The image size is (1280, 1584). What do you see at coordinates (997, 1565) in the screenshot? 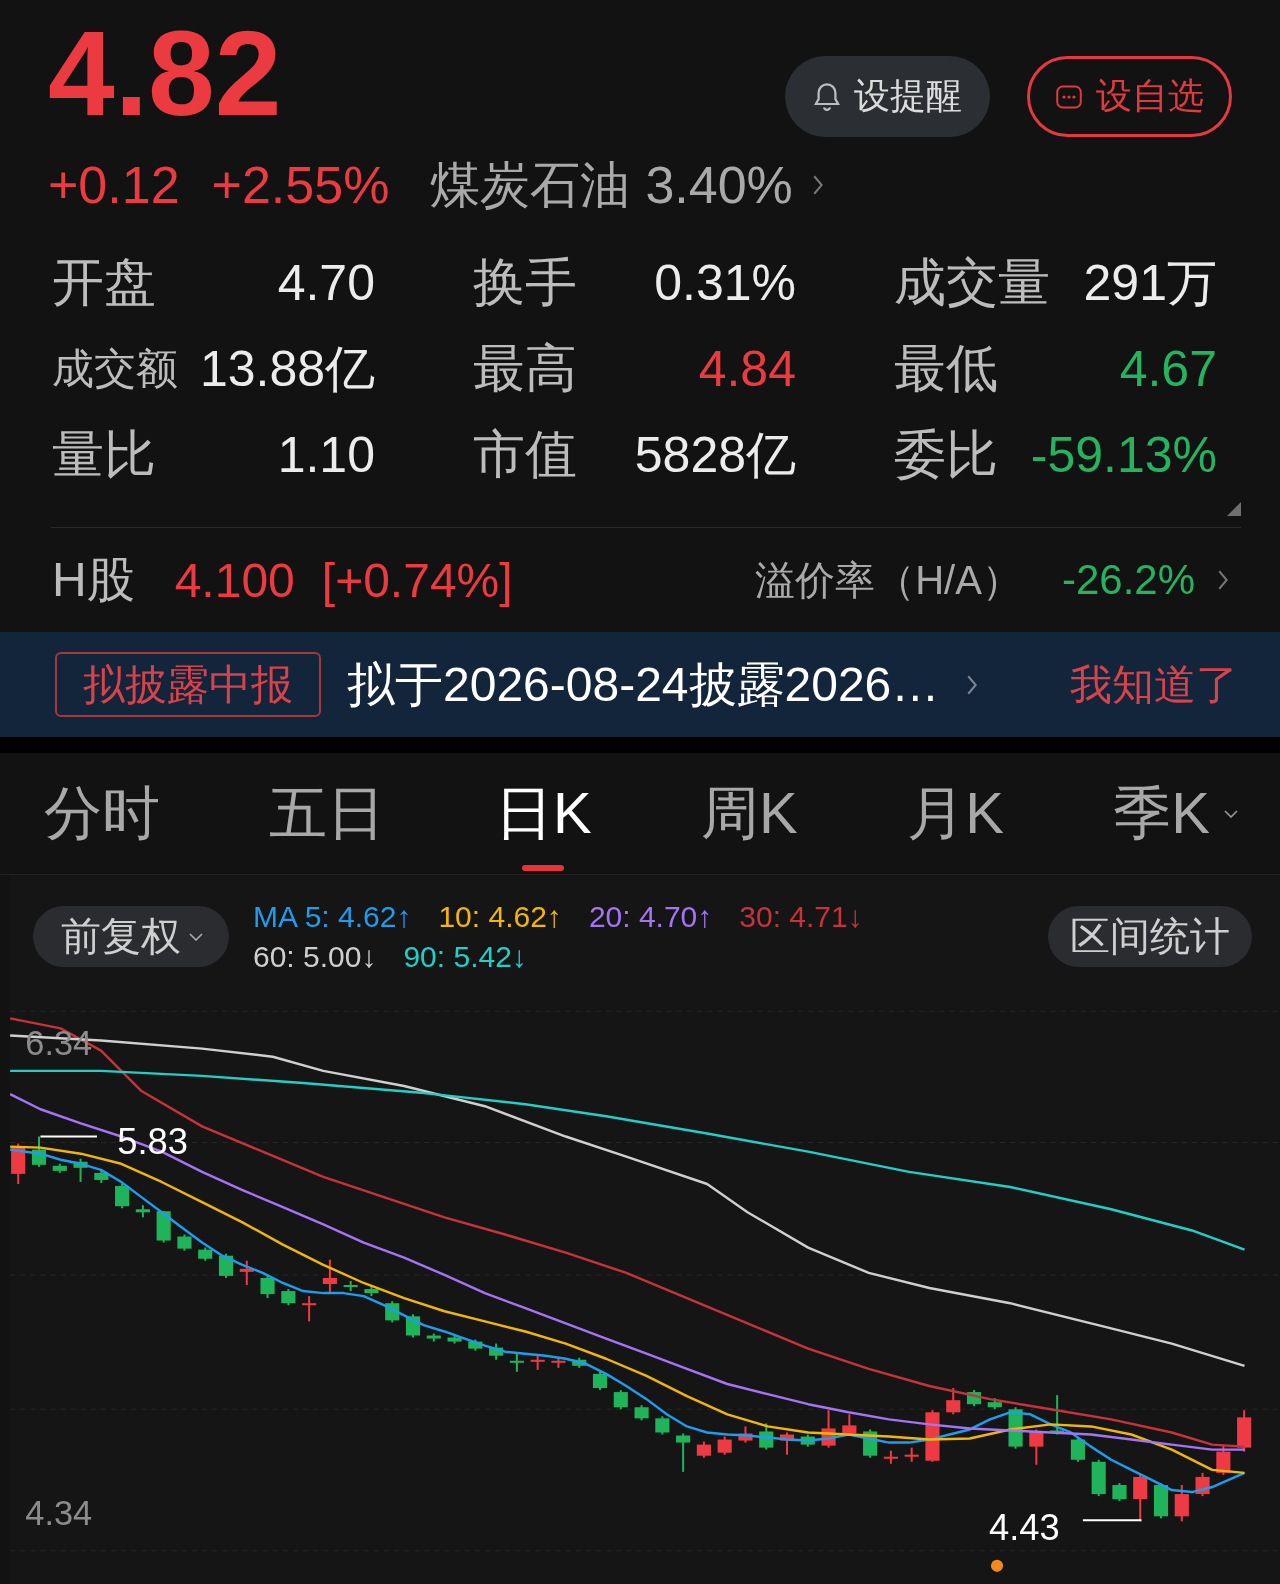
I see `dot-icon` at bounding box center [997, 1565].